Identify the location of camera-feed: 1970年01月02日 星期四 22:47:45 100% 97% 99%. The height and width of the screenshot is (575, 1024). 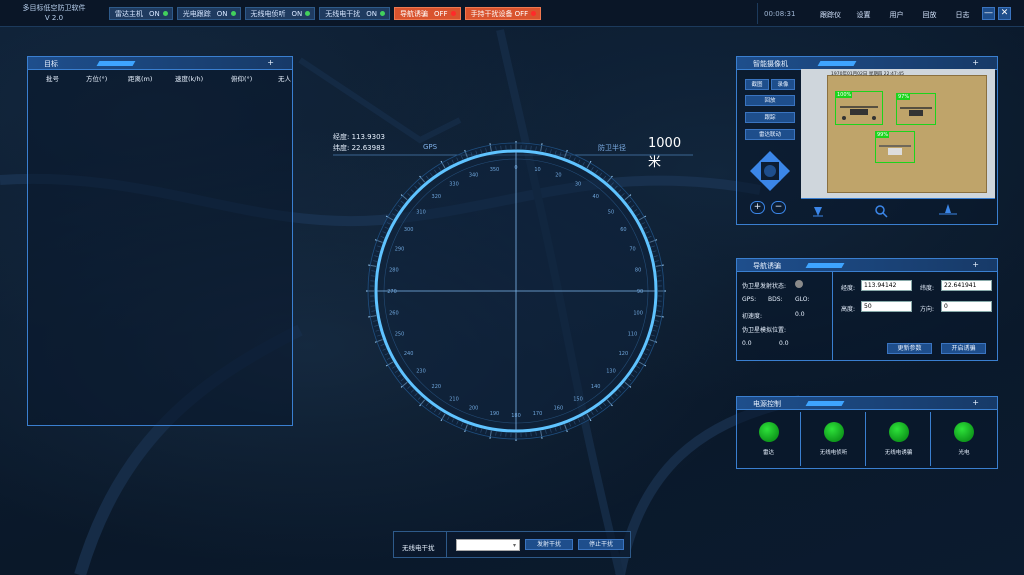
(898, 133).